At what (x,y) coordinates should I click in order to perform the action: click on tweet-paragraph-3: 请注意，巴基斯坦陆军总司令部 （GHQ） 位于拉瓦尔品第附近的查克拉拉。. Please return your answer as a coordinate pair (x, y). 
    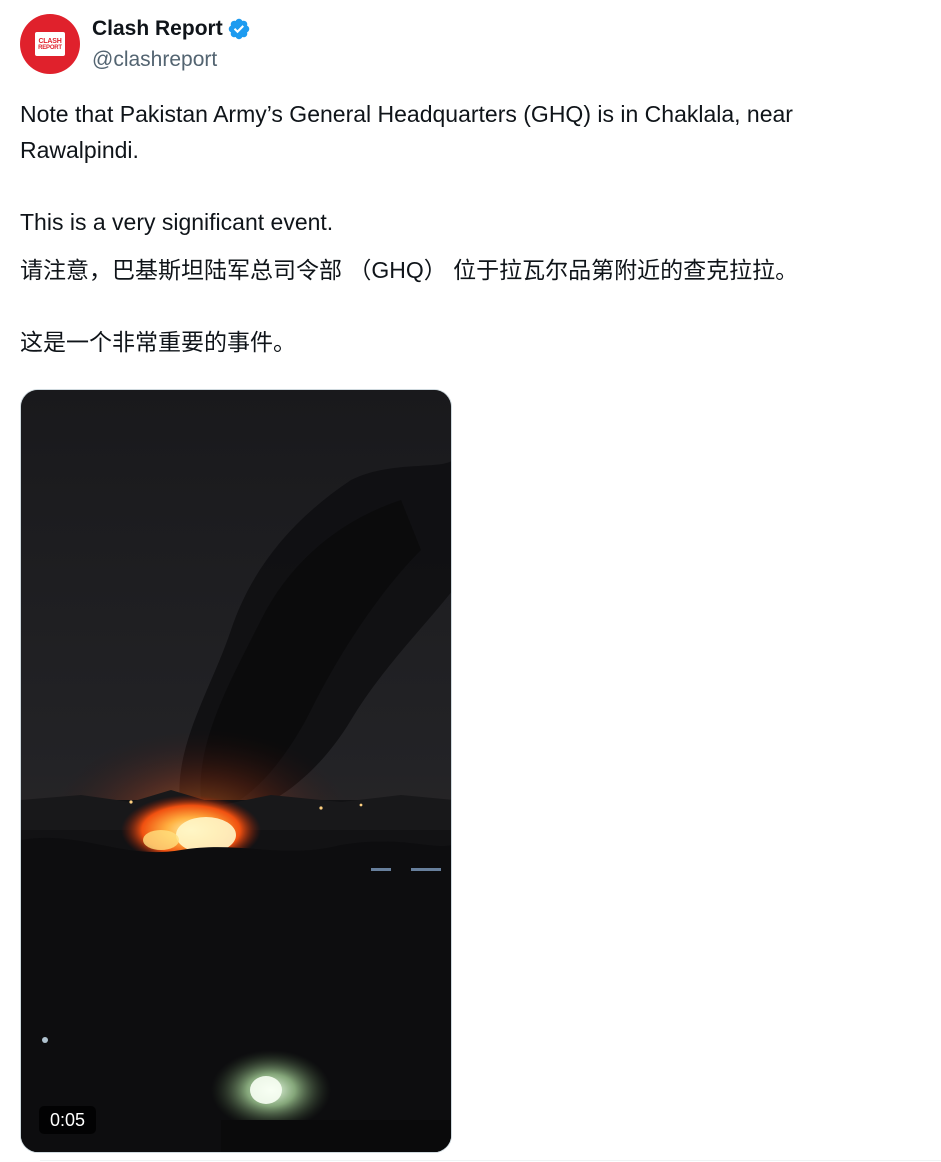
    Looking at the image, I should click on (409, 270).